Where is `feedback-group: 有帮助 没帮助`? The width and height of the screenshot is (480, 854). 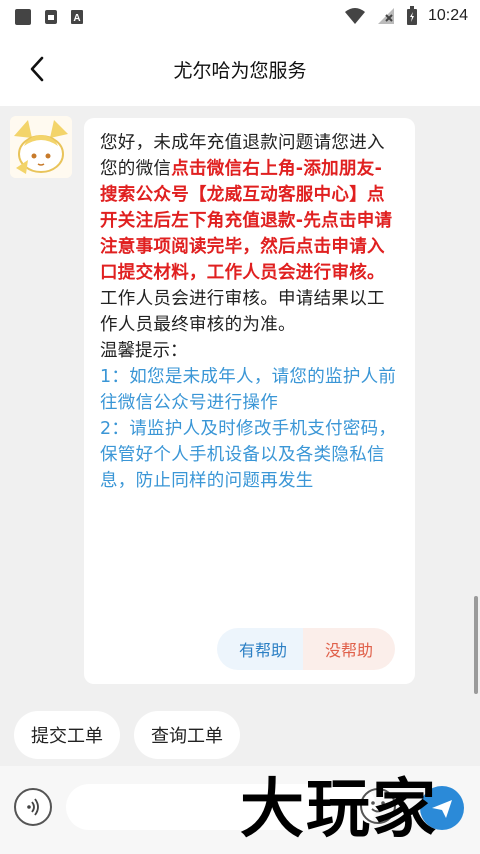 feedback-group: 有帮助 没帮助 is located at coordinates (306, 649).